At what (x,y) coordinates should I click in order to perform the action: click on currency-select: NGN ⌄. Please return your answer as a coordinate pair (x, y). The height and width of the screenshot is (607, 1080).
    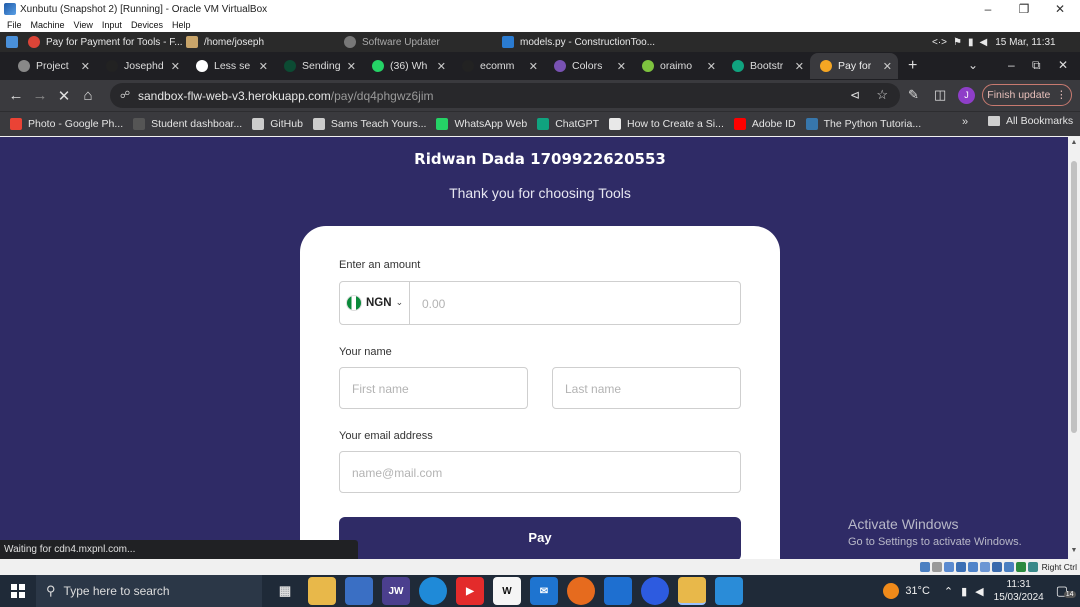
    Looking at the image, I should click on (374, 302).